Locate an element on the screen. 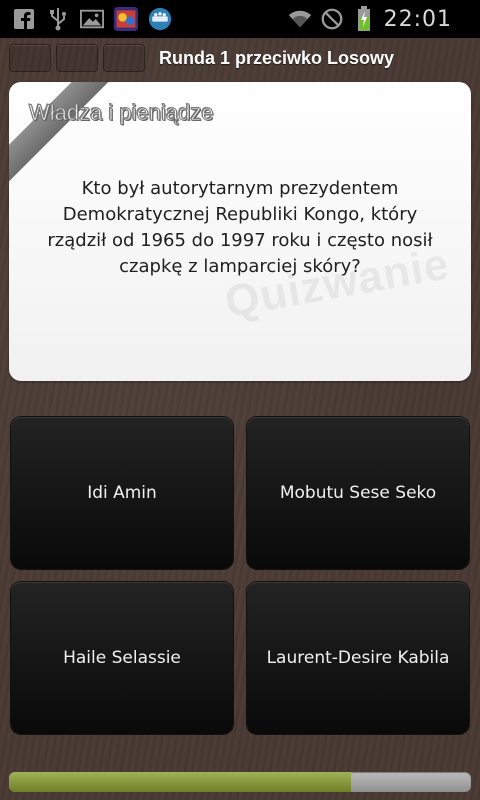  gallery-icon is located at coordinates (92, 19).